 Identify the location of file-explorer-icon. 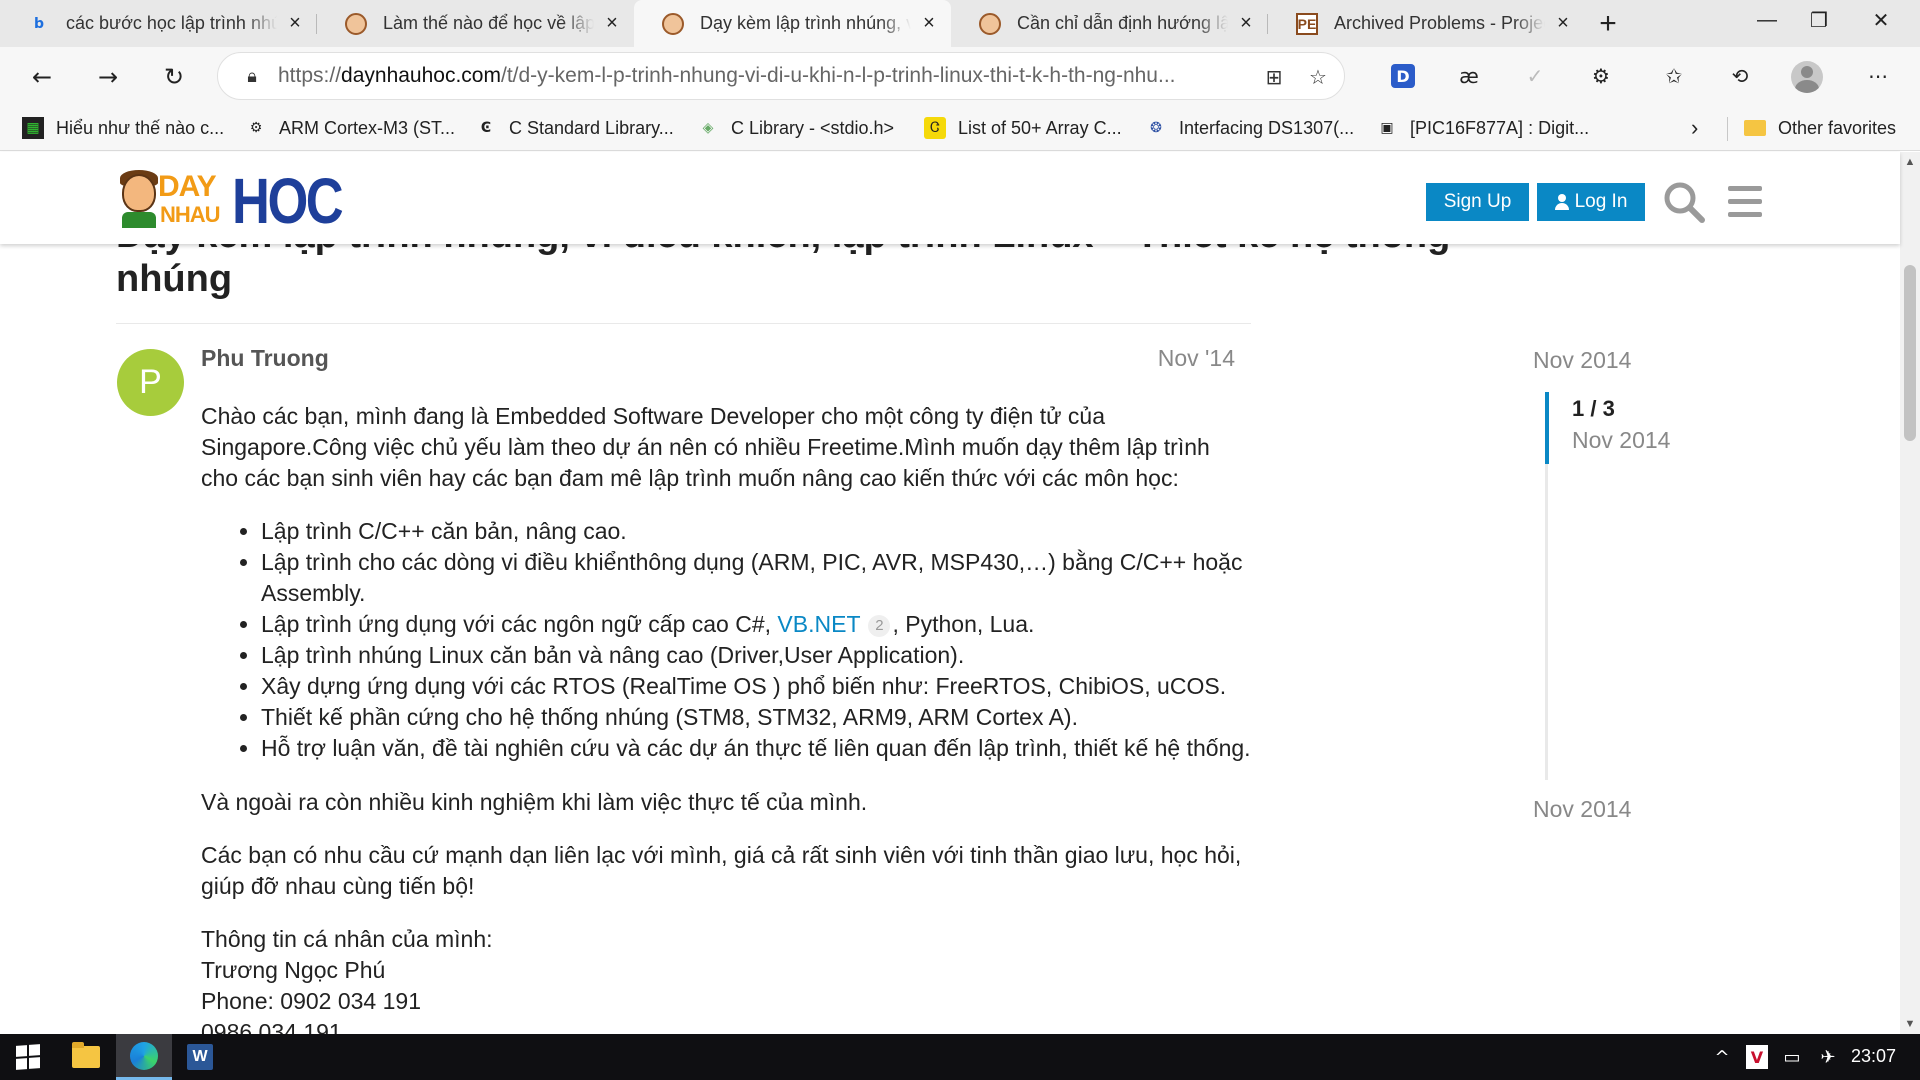
(86, 1057).